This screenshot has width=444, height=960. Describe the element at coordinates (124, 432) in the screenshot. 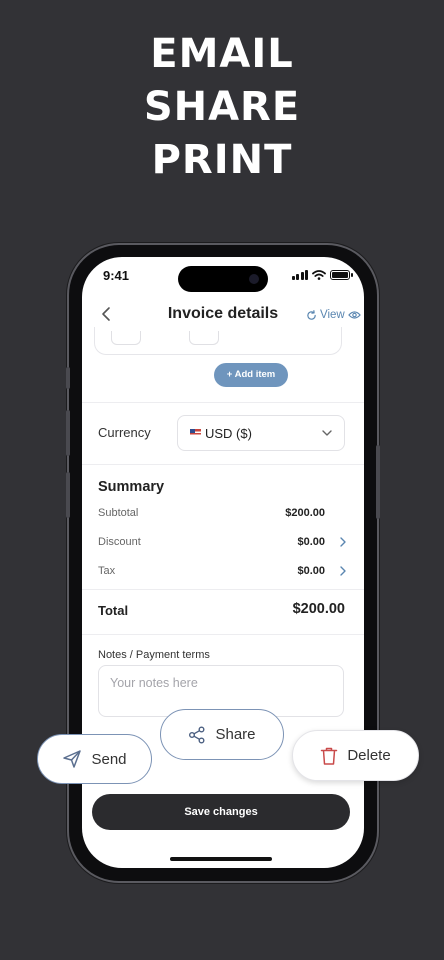

I see `currency-label: Currency` at that location.